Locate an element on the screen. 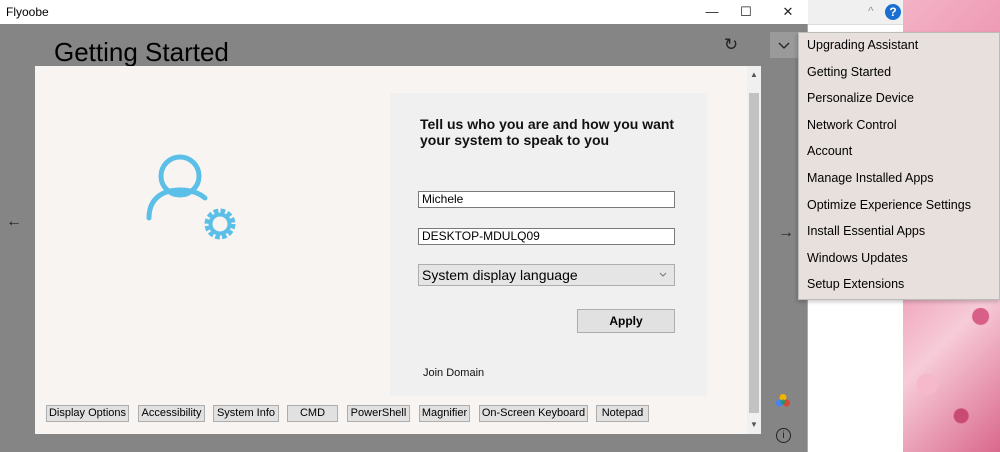  menu-item-setup-extensions: Setup Extensions is located at coordinates (855, 284).